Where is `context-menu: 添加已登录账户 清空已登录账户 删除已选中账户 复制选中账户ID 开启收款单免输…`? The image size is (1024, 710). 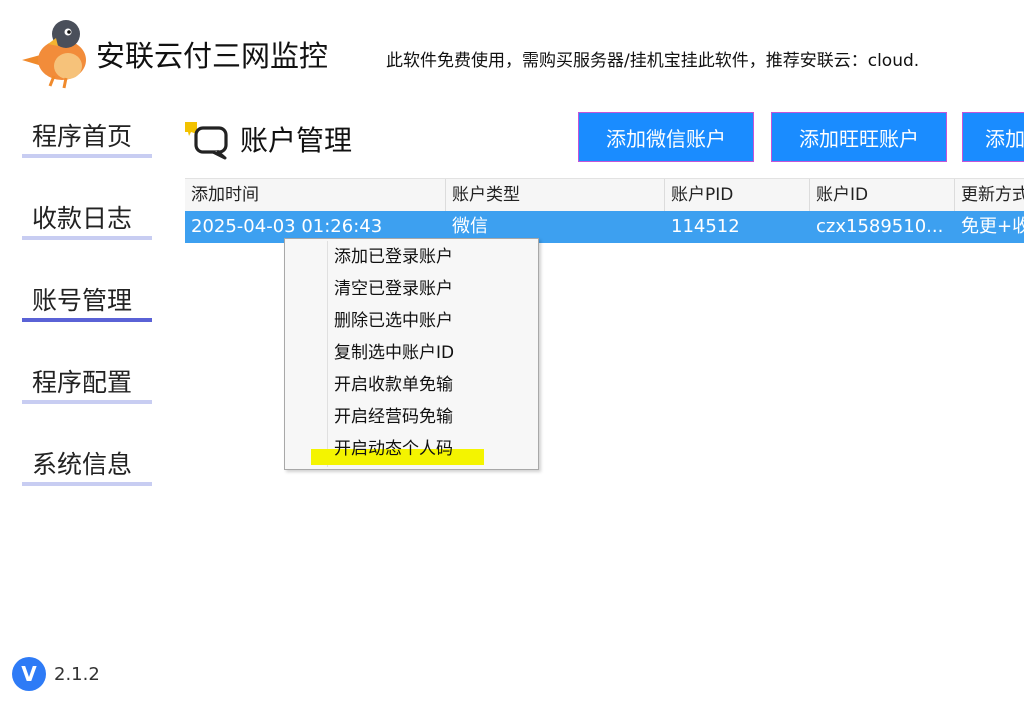
context-menu: 添加已登录账户 清空已登录账户 删除已选中账户 复制选中账户ID 开启收款单免输… is located at coordinates (411, 354).